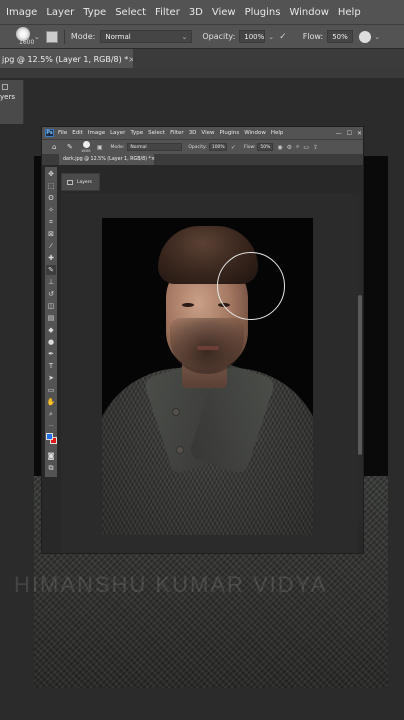 This screenshot has height=720, width=404. I want to click on brush-settings-icon: ▣, so click(100, 147).